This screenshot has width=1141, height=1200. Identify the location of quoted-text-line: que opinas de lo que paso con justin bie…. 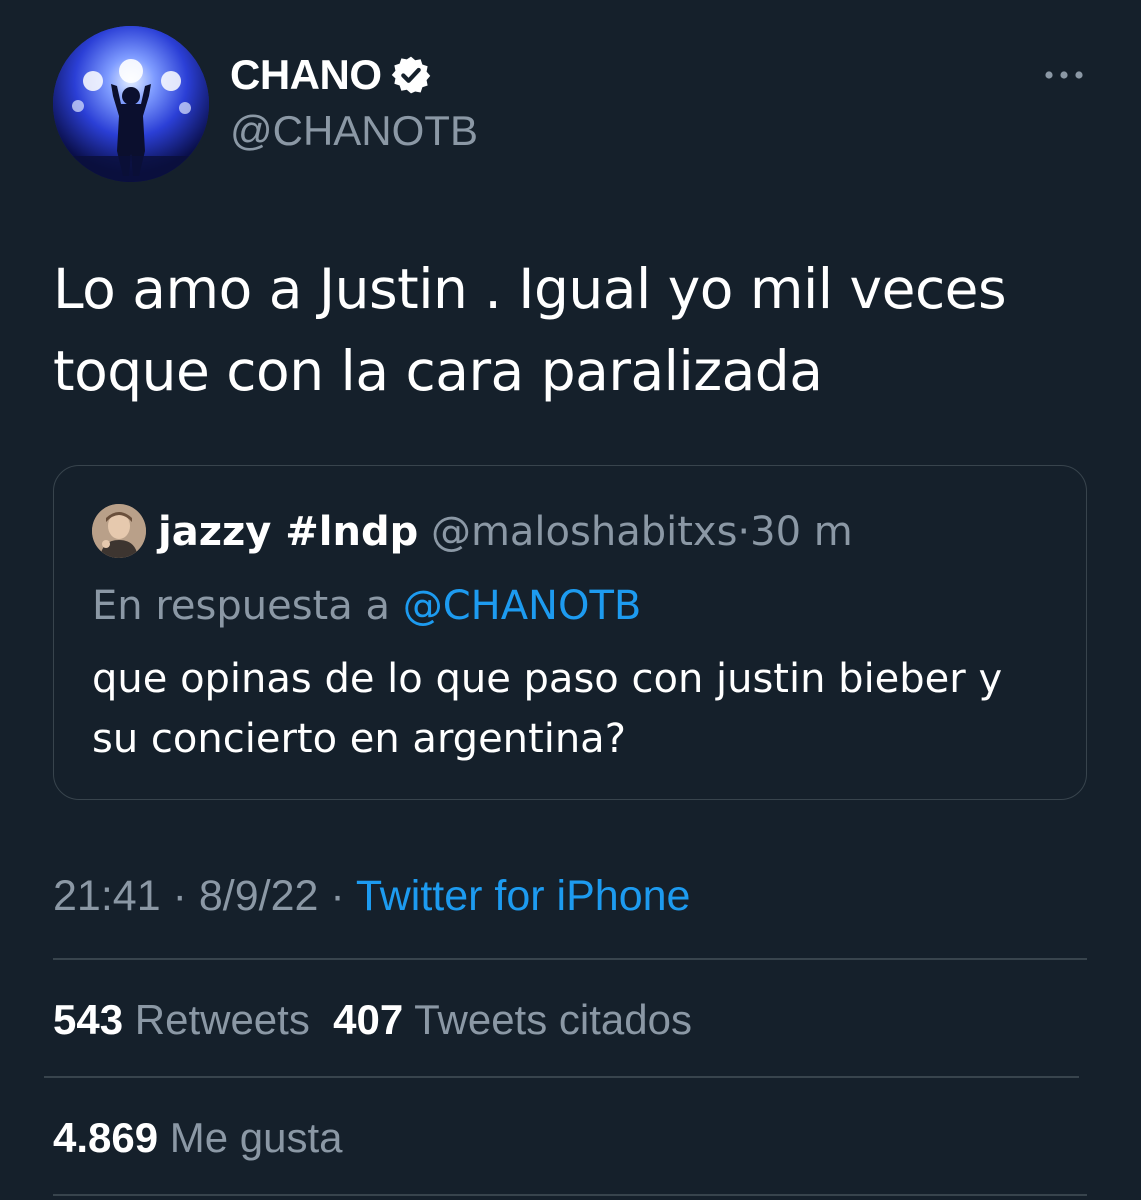
(547, 679).